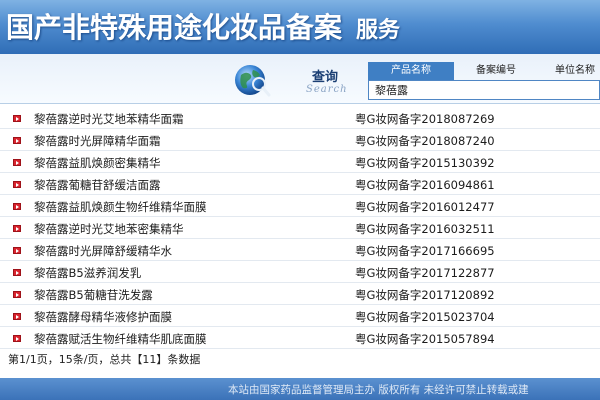 Image resolution: width=600 pixels, height=400 pixels. Describe the element at coordinates (300, 162) in the screenshot. I see `list-item: 黎蓓露益肌焕颜密集精华 粤G妆网备字2015130392` at that location.